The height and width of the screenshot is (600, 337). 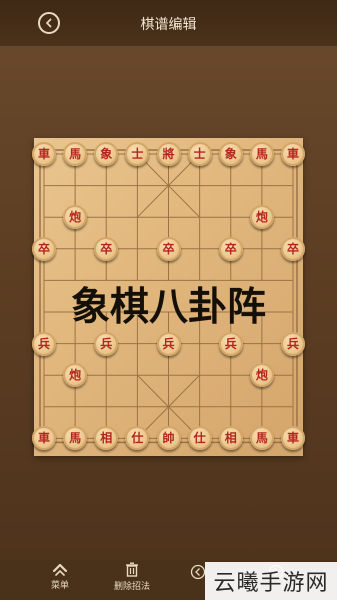 What do you see at coordinates (60, 569) in the screenshot?
I see `menu-chevron-icon` at bounding box center [60, 569].